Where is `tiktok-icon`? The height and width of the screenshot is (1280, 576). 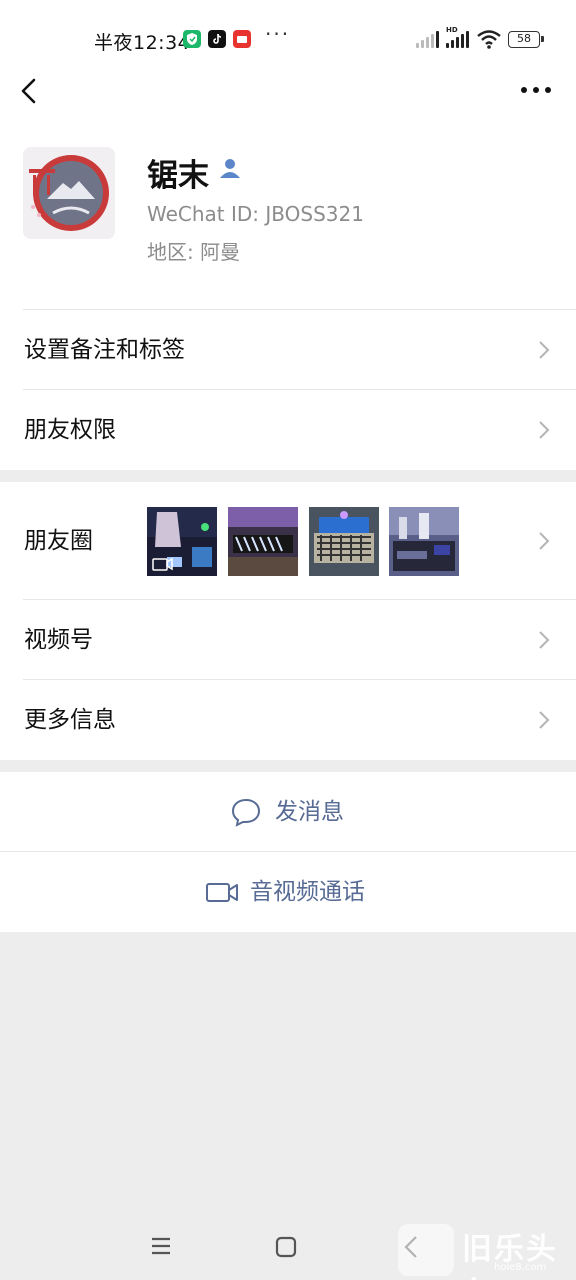 tiktok-icon is located at coordinates (217, 39).